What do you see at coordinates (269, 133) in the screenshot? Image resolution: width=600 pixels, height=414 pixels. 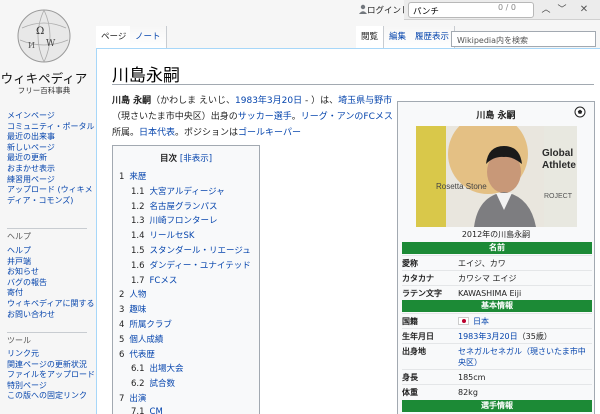 I see `position-link: ゴールキーパー` at bounding box center [269, 133].